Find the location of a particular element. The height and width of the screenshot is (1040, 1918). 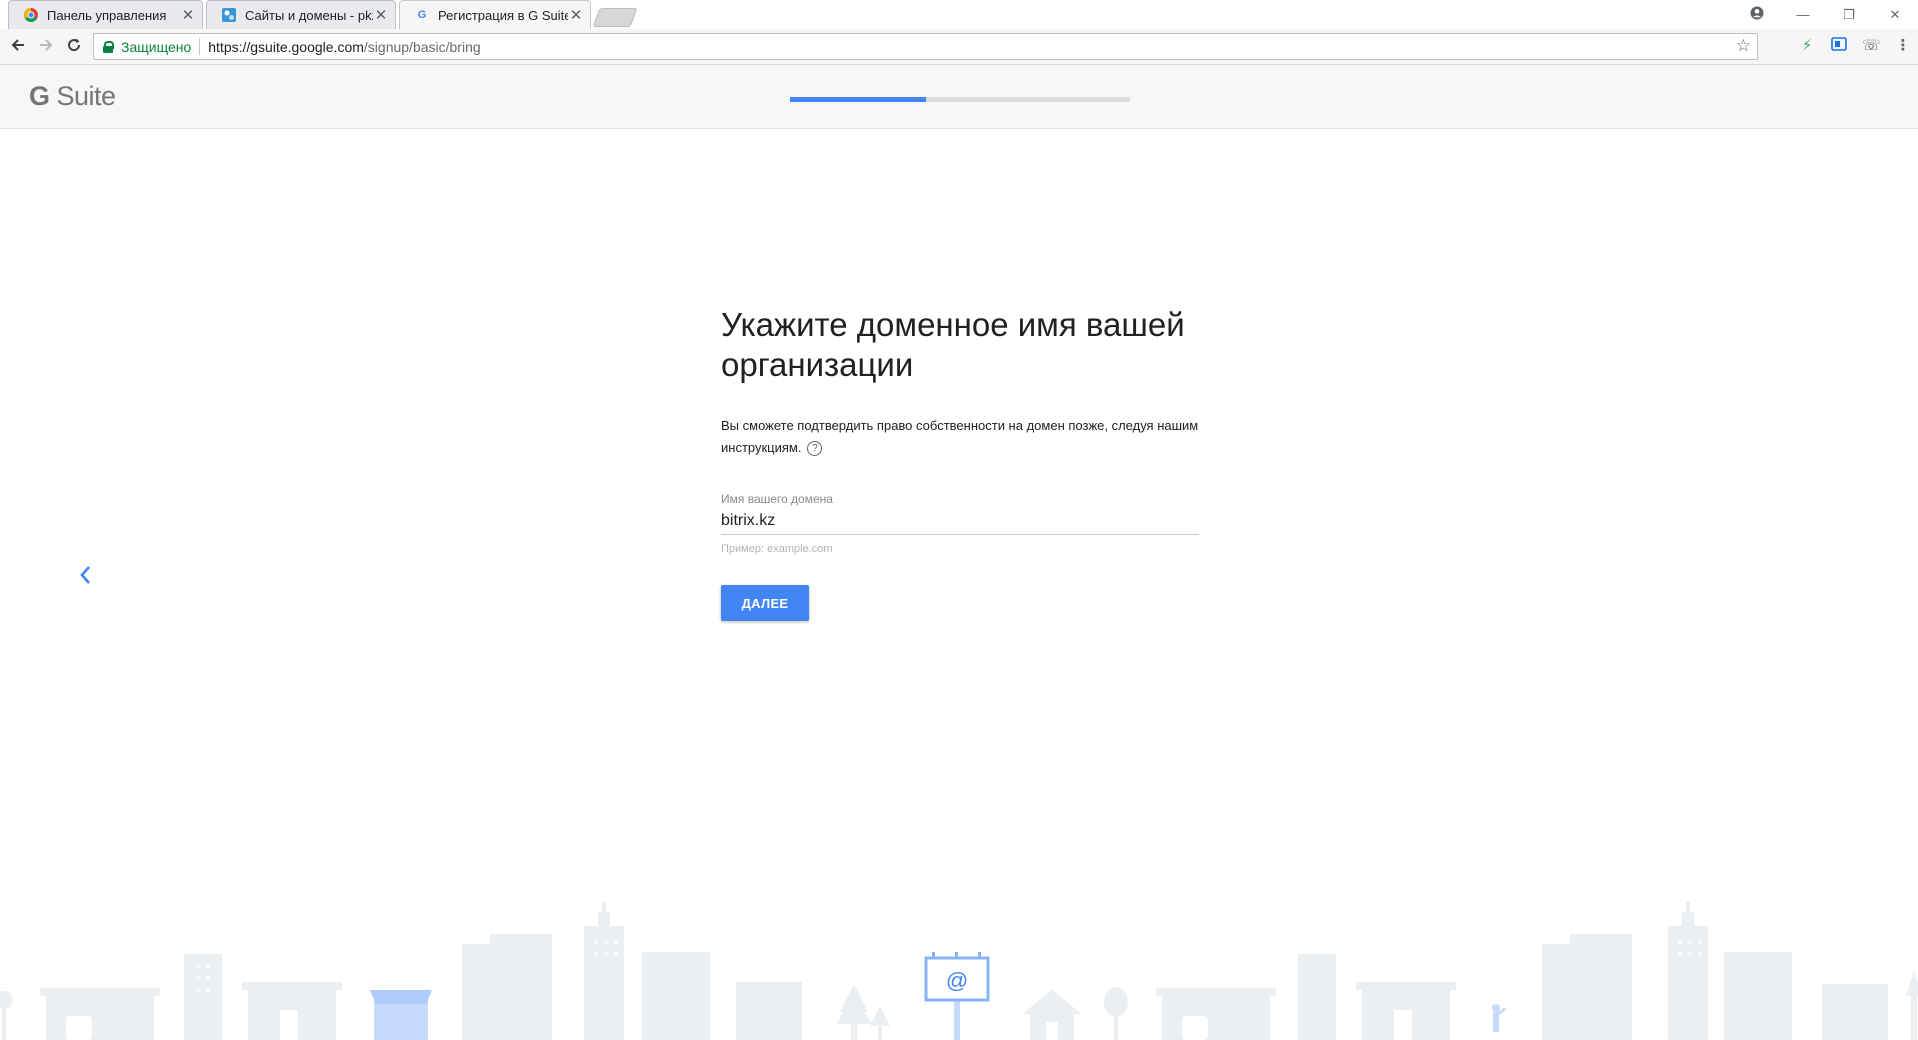

tab-title: Панель управления is located at coordinates (107, 15).